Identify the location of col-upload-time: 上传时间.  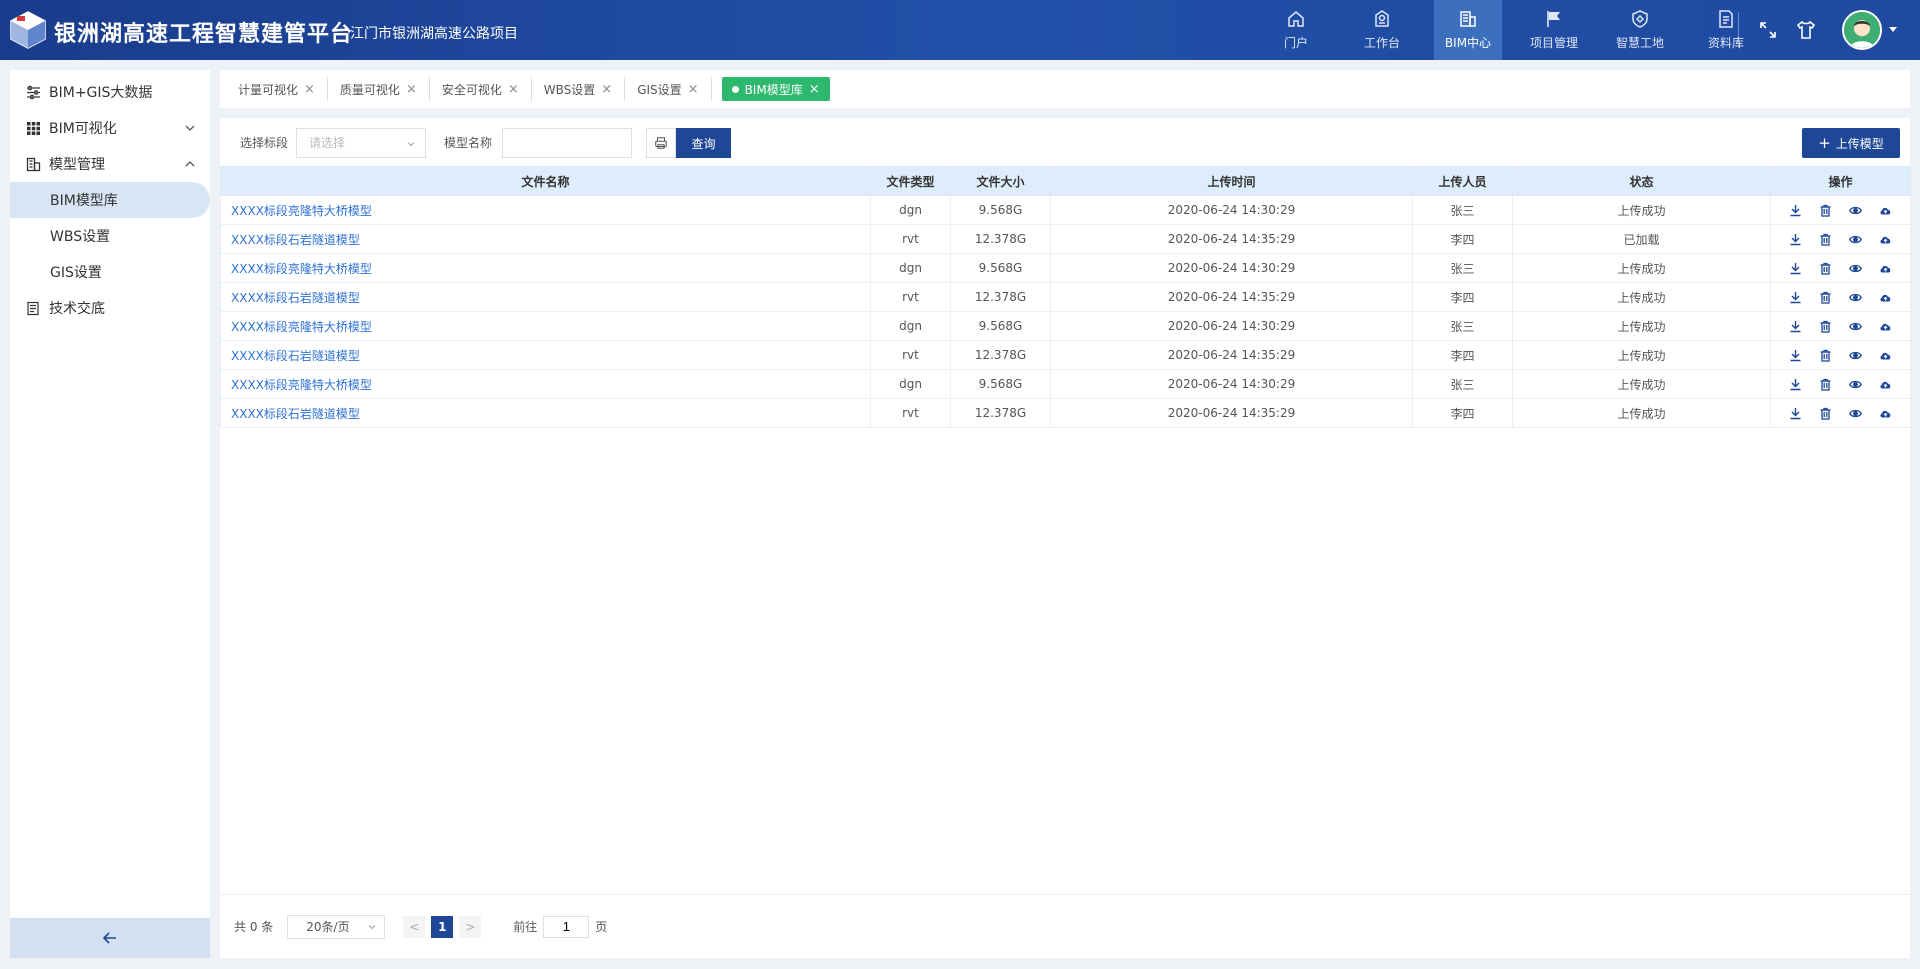
(1231, 181).